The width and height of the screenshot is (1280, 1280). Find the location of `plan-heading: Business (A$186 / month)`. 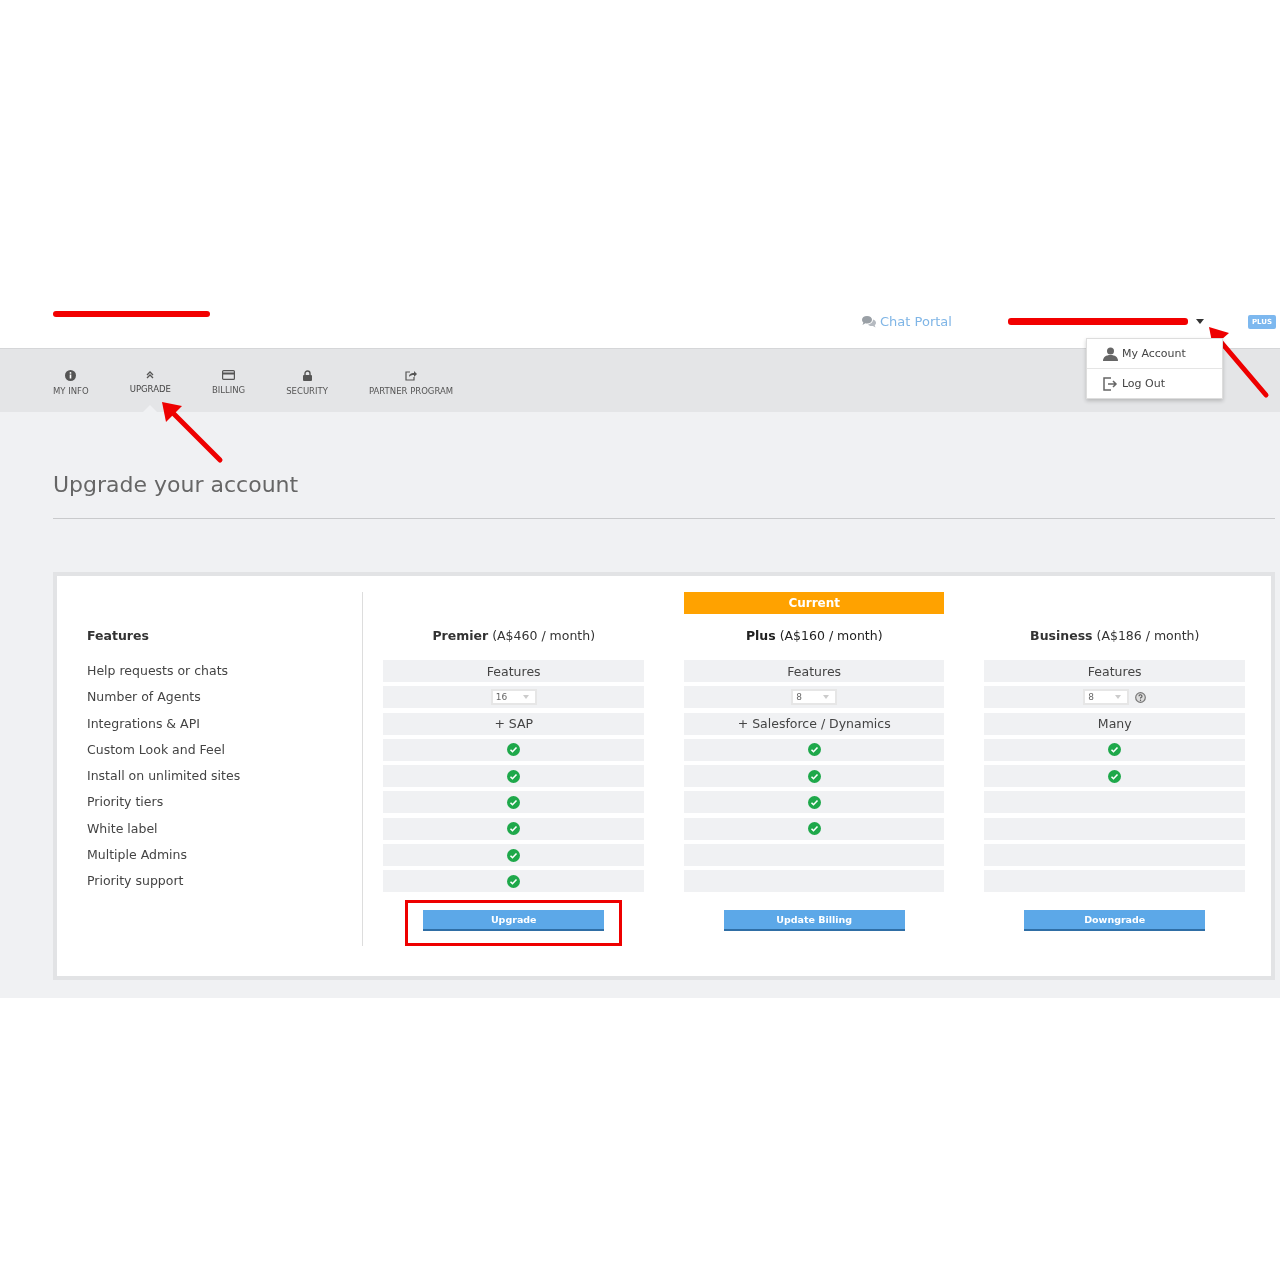

plan-heading: Business (A$186 / month) is located at coordinates (1115, 635).